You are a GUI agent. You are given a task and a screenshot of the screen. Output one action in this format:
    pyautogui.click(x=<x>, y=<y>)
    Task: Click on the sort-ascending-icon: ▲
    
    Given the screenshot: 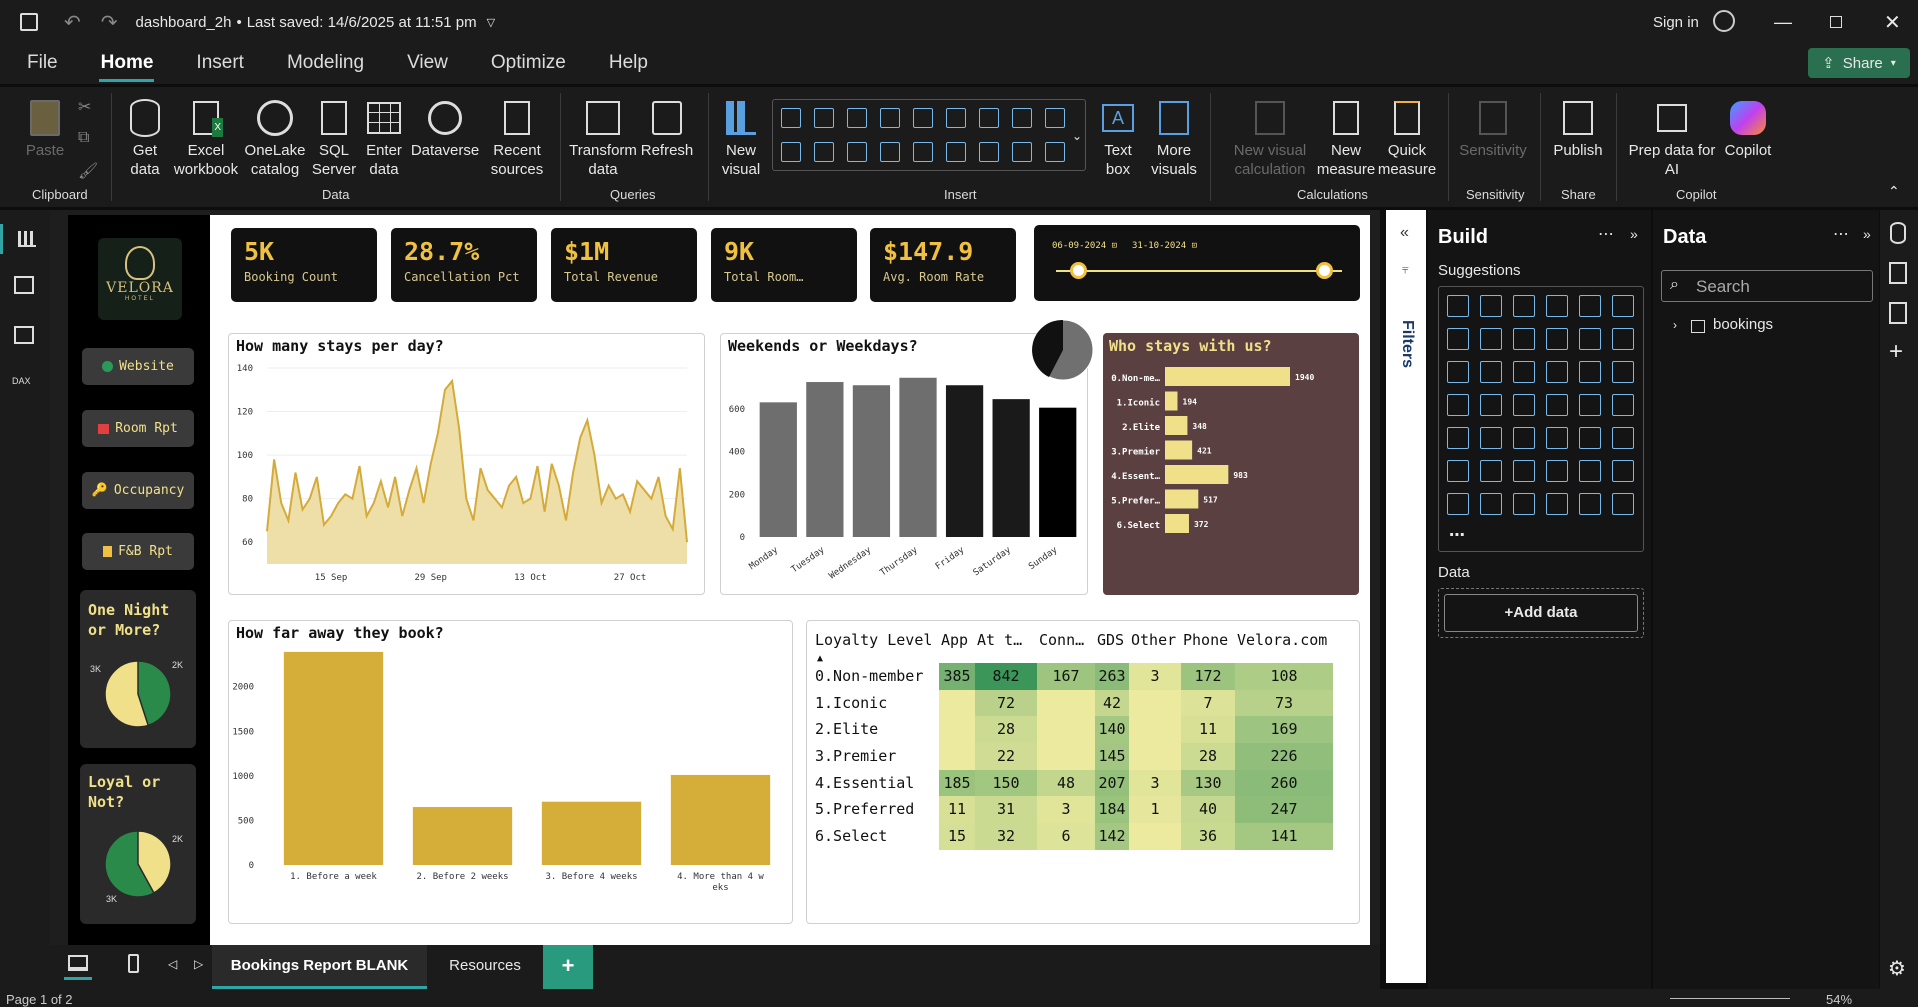 What is the action you would take?
    pyautogui.click(x=820, y=658)
    